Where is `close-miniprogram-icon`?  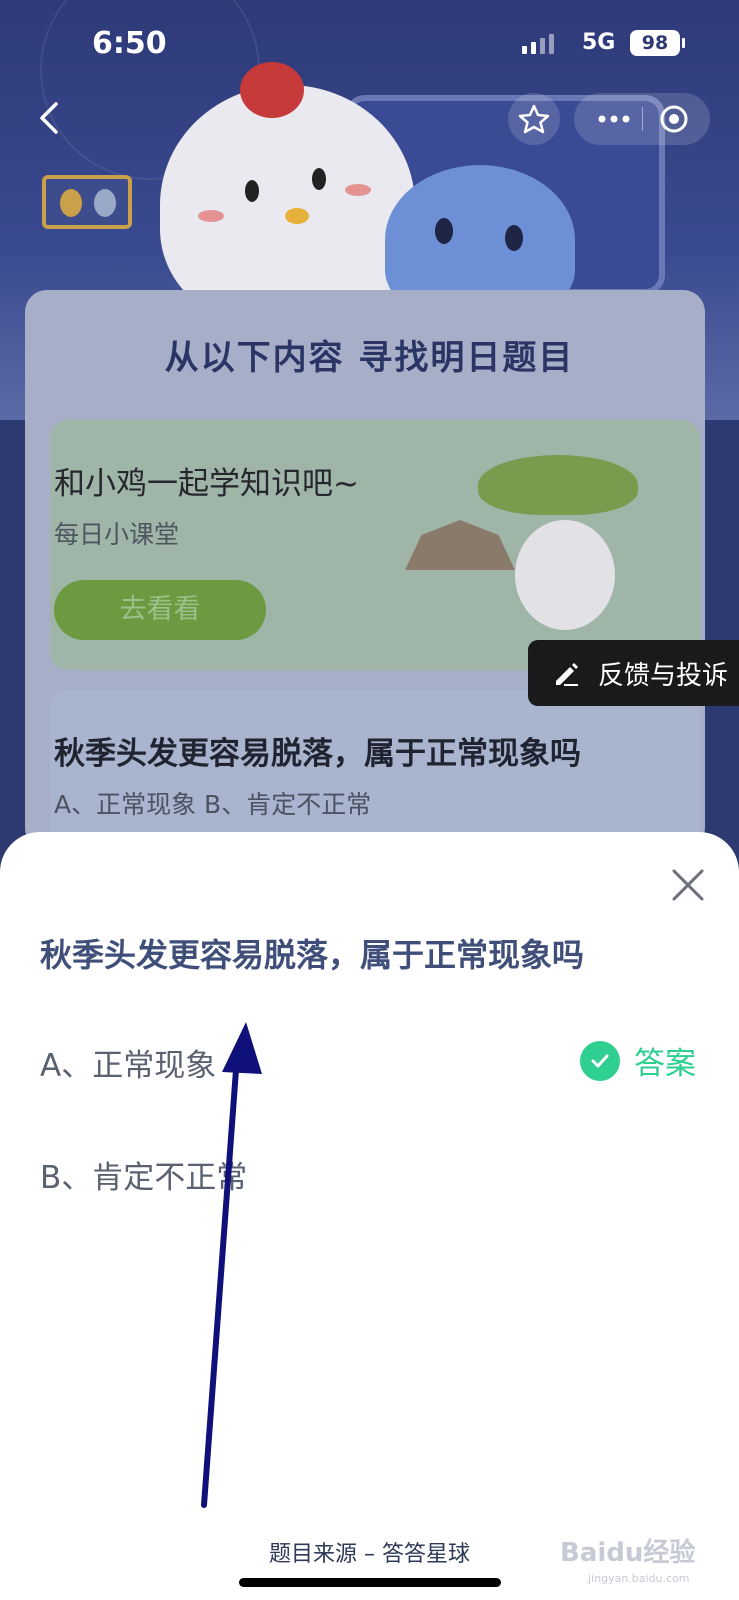 close-miniprogram-icon is located at coordinates (674, 119).